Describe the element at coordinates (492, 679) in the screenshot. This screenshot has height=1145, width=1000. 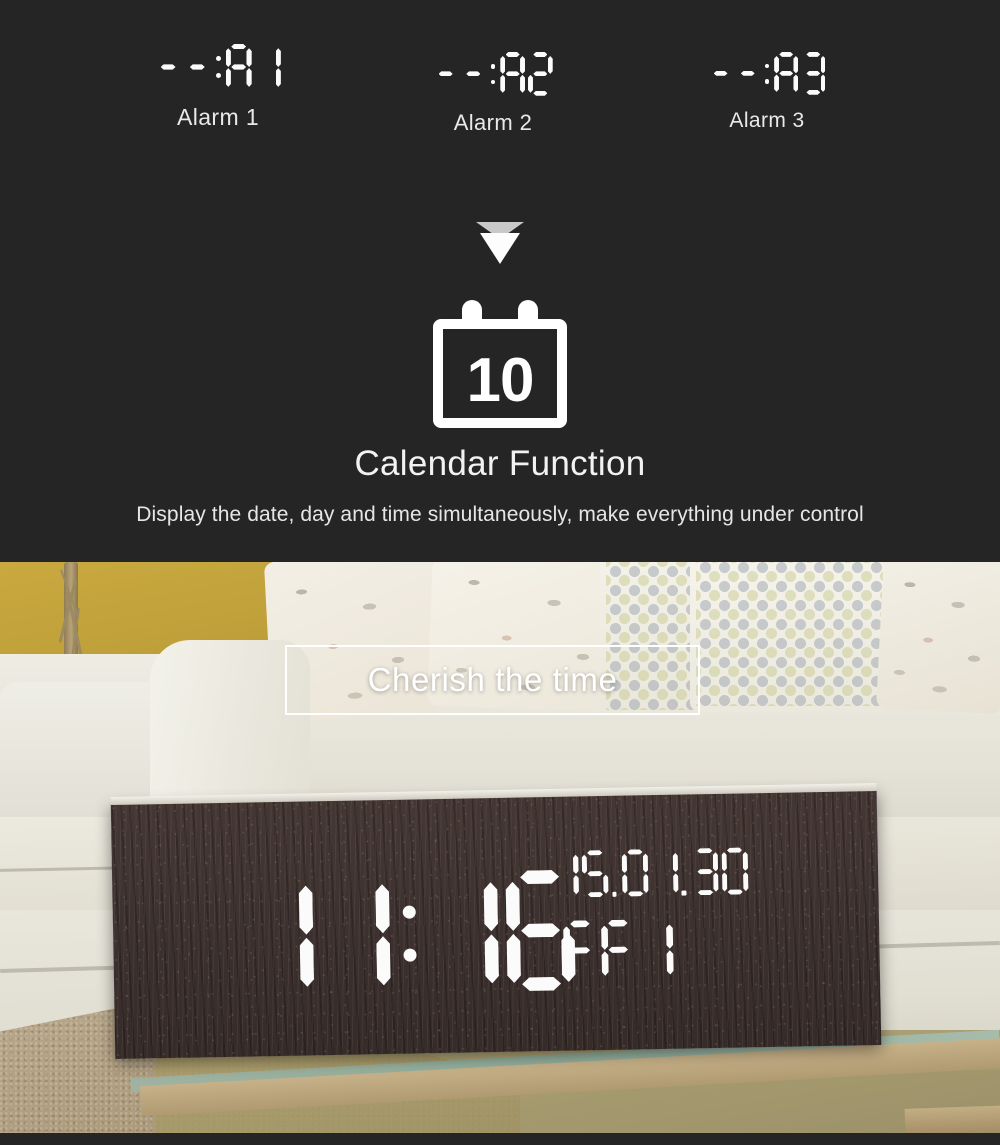
I see `cherish-banner-text: Cherish the time` at that location.